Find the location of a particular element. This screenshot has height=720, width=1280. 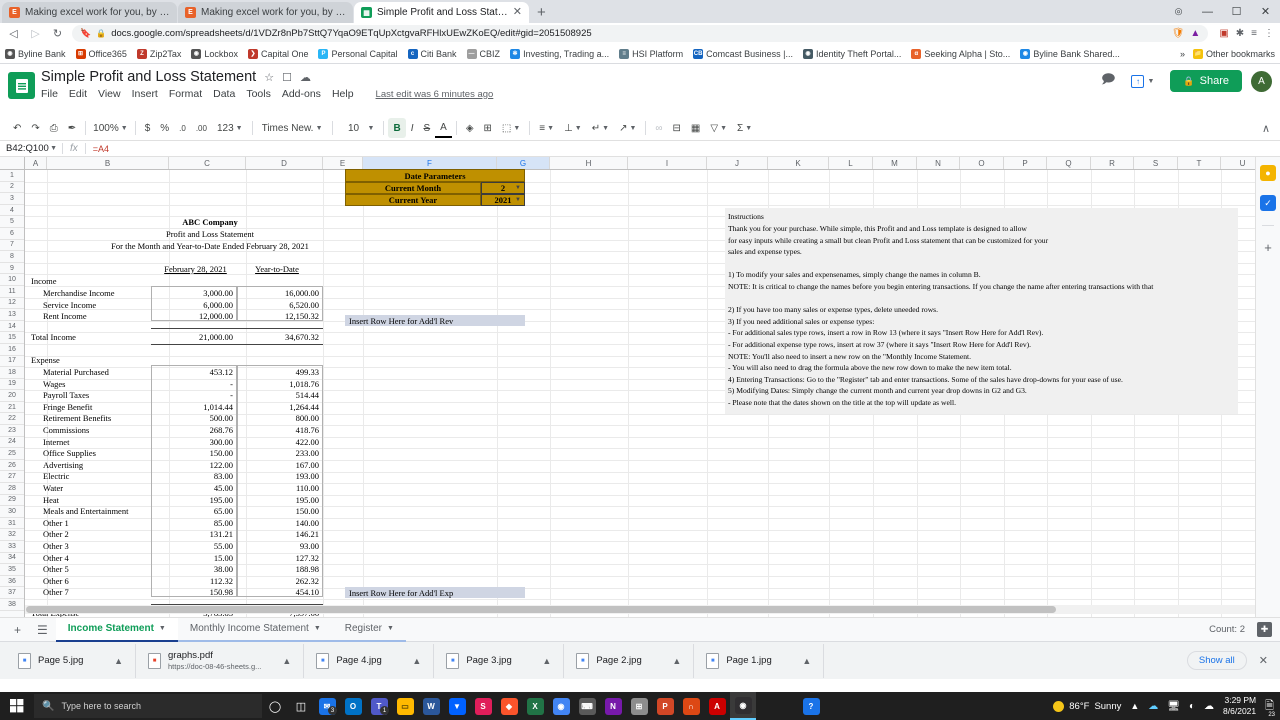

column-header-F: F is located at coordinates (430, 163).